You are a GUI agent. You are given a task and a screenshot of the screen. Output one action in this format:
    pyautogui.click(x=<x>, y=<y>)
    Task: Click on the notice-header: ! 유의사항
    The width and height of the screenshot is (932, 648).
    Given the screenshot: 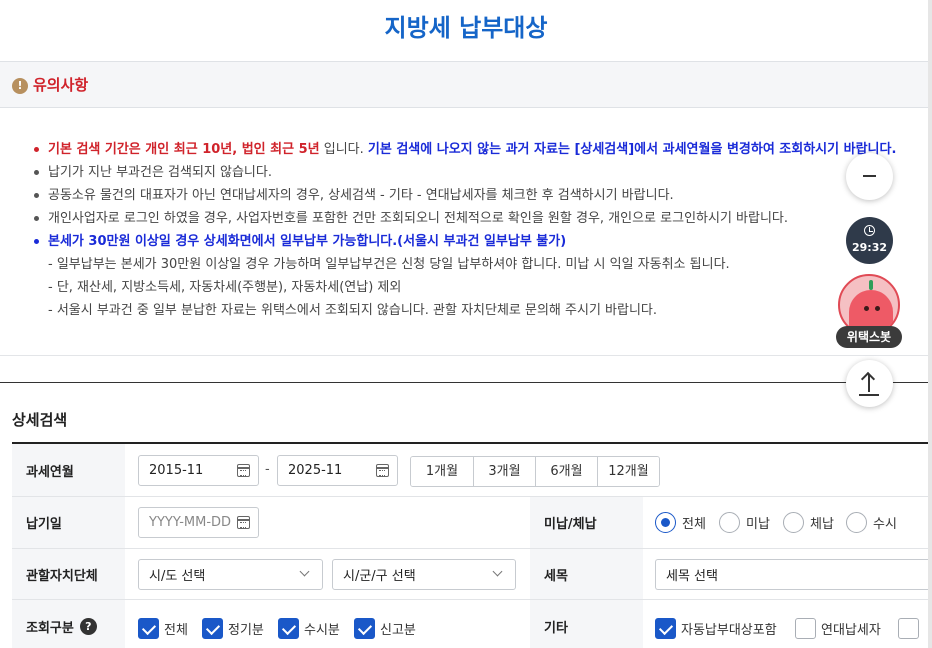 What is the action you would take?
    pyautogui.click(x=464, y=84)
    